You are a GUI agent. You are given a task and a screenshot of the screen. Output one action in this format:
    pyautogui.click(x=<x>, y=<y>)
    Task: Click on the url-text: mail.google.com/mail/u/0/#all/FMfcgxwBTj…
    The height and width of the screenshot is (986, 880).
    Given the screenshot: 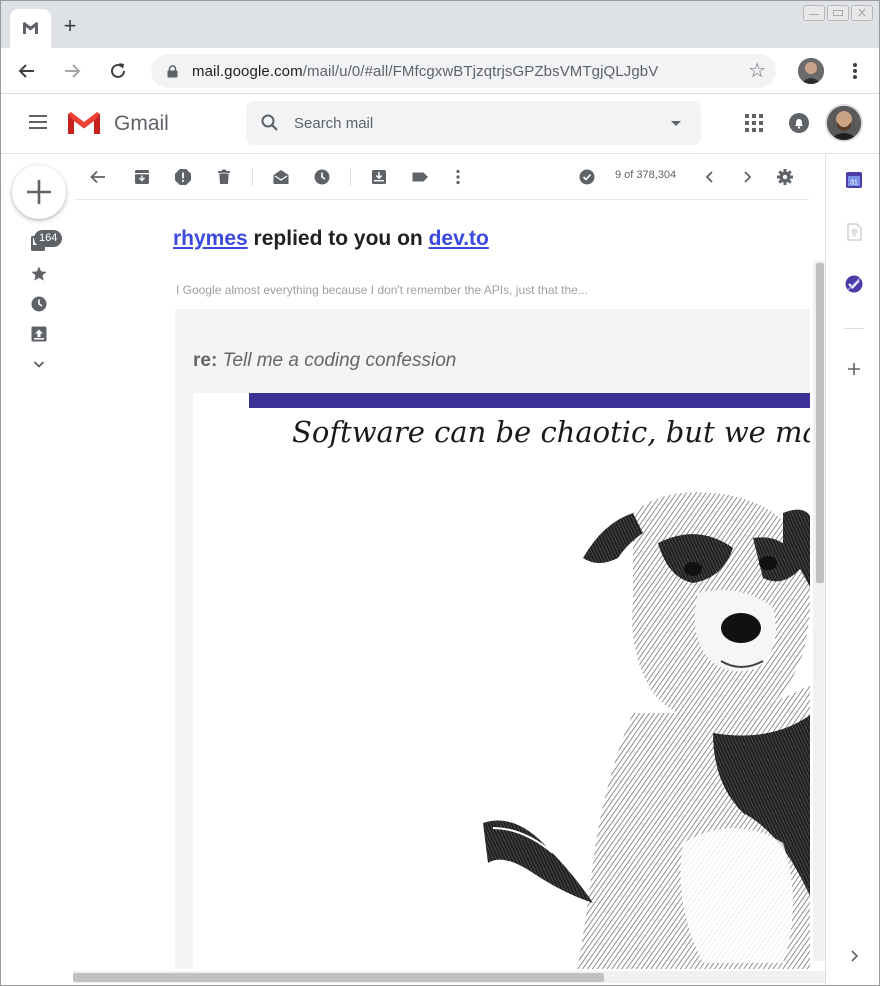 What is the action you would take?
    pyautogui.click(x=425, y=71)
    